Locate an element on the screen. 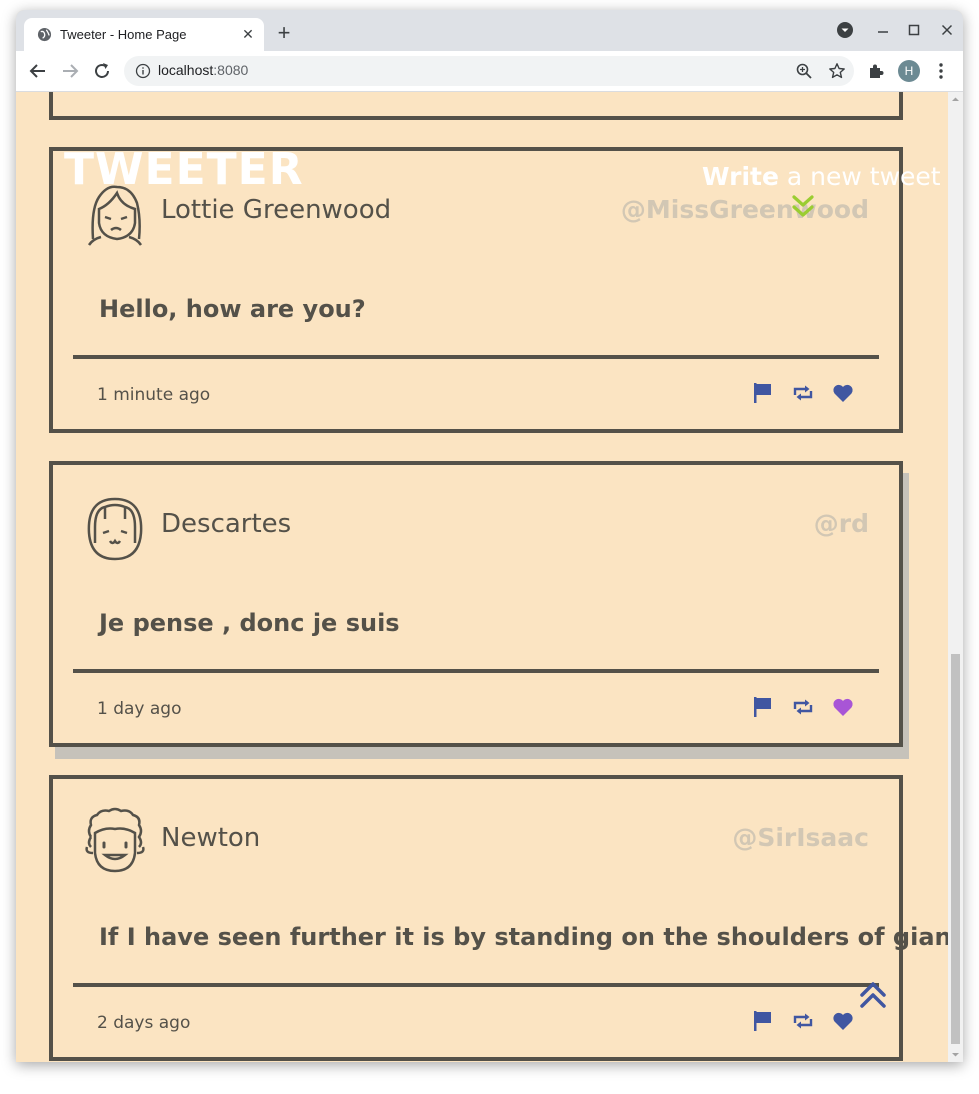 The image size is (979, 1094). tab-title: Tweeter - Home Page is located at coordinates (123, 34).